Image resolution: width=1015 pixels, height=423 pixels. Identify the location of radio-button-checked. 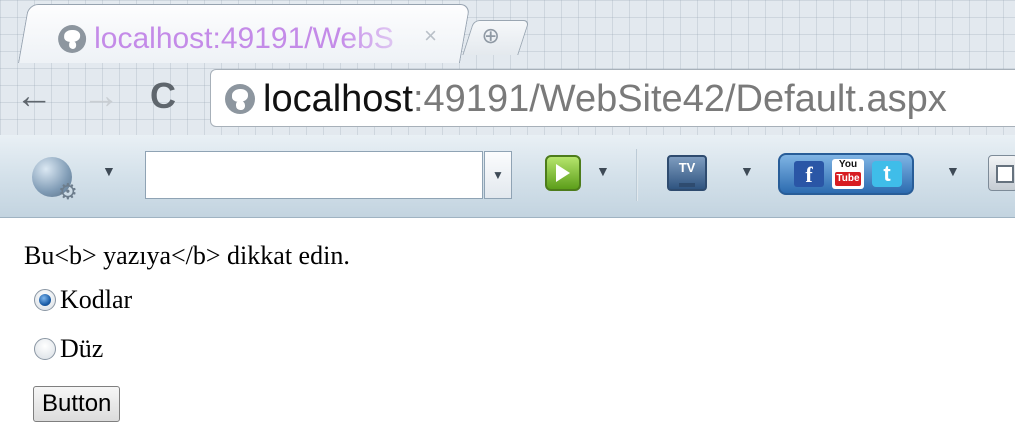
(45, 300).